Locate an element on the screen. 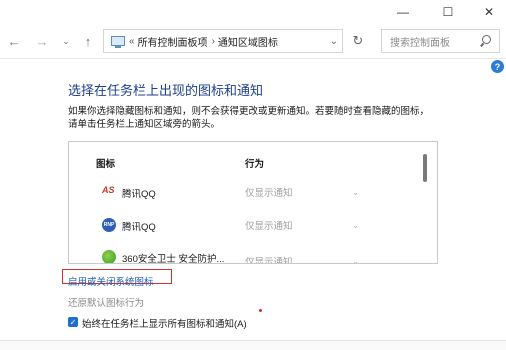 The image size is (506, 350). checkmark-icon: ✓ is located at coordinates (73, 322).